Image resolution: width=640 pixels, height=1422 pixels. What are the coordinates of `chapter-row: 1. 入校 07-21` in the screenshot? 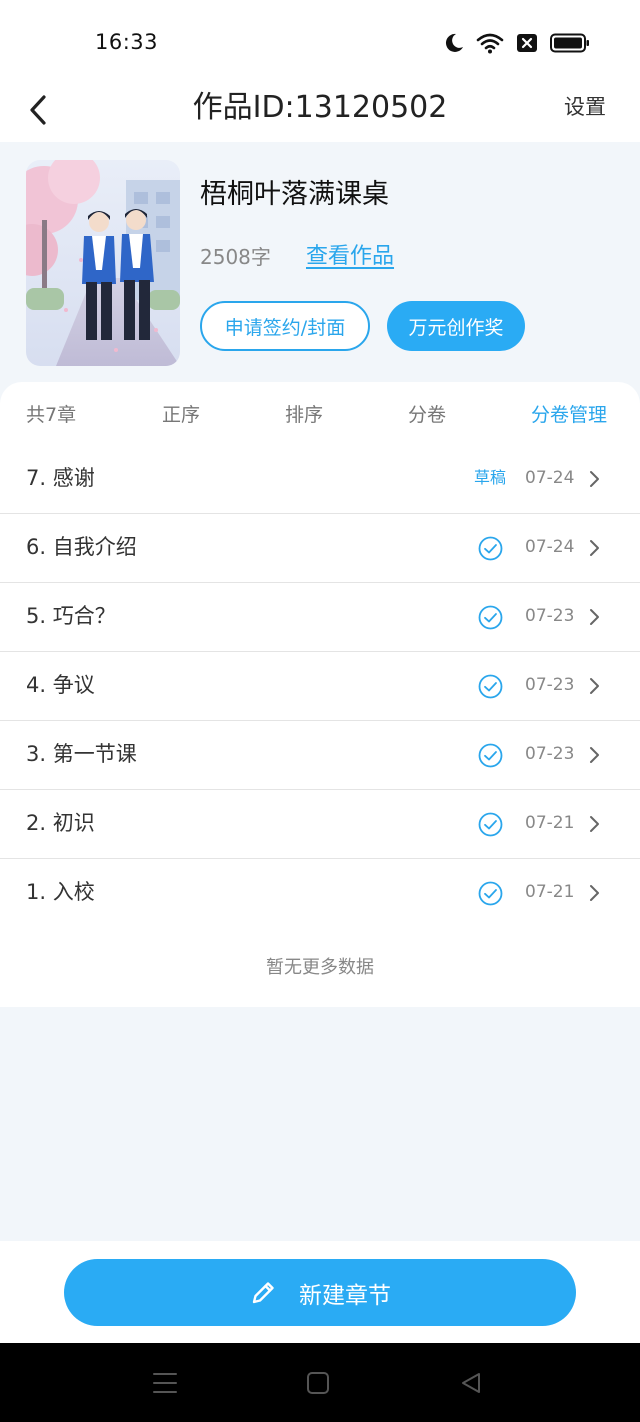 It's located at (320, 893).